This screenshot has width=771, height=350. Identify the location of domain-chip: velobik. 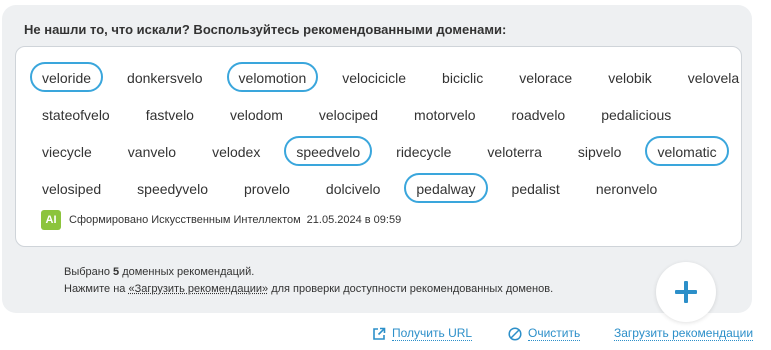
(630, 77).